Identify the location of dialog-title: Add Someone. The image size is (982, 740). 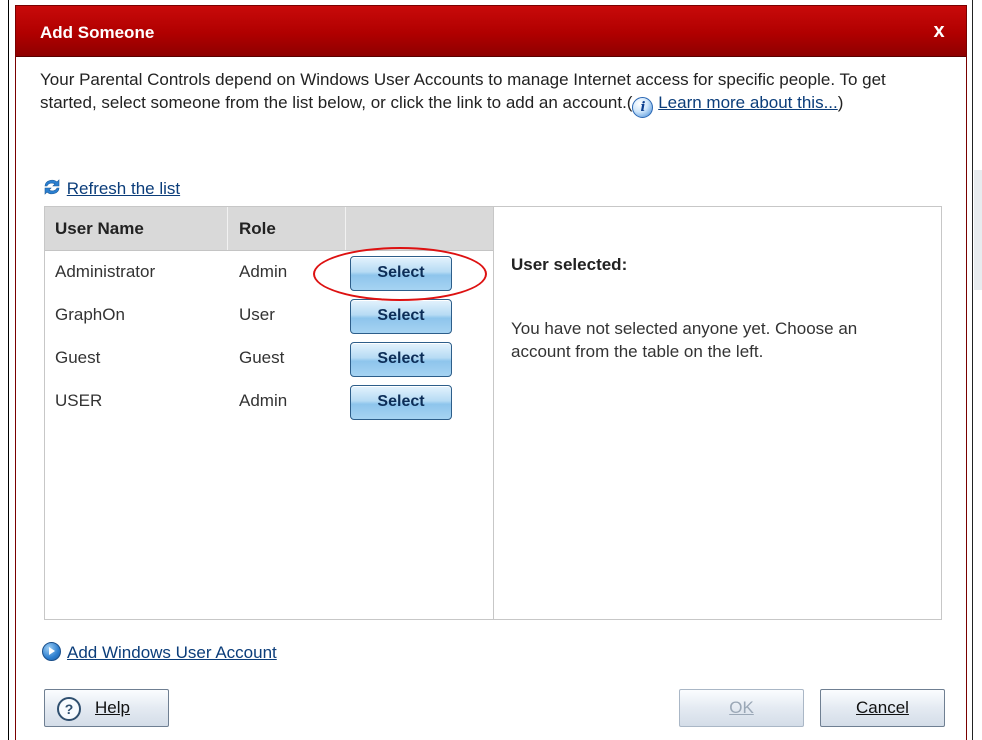
(97, 32).